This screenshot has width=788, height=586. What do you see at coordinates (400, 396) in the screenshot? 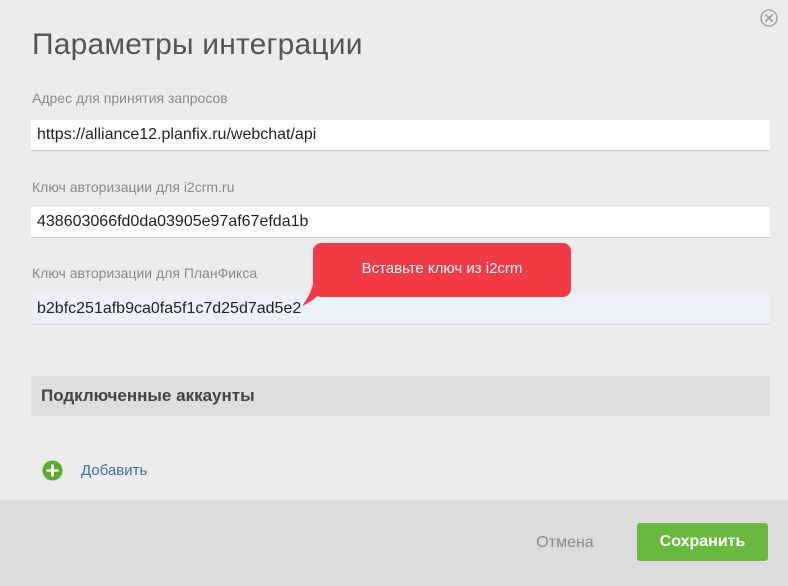
I see `connected-accounts-section-header: Подключенные аккаунты` at bounding box center [400, 396].